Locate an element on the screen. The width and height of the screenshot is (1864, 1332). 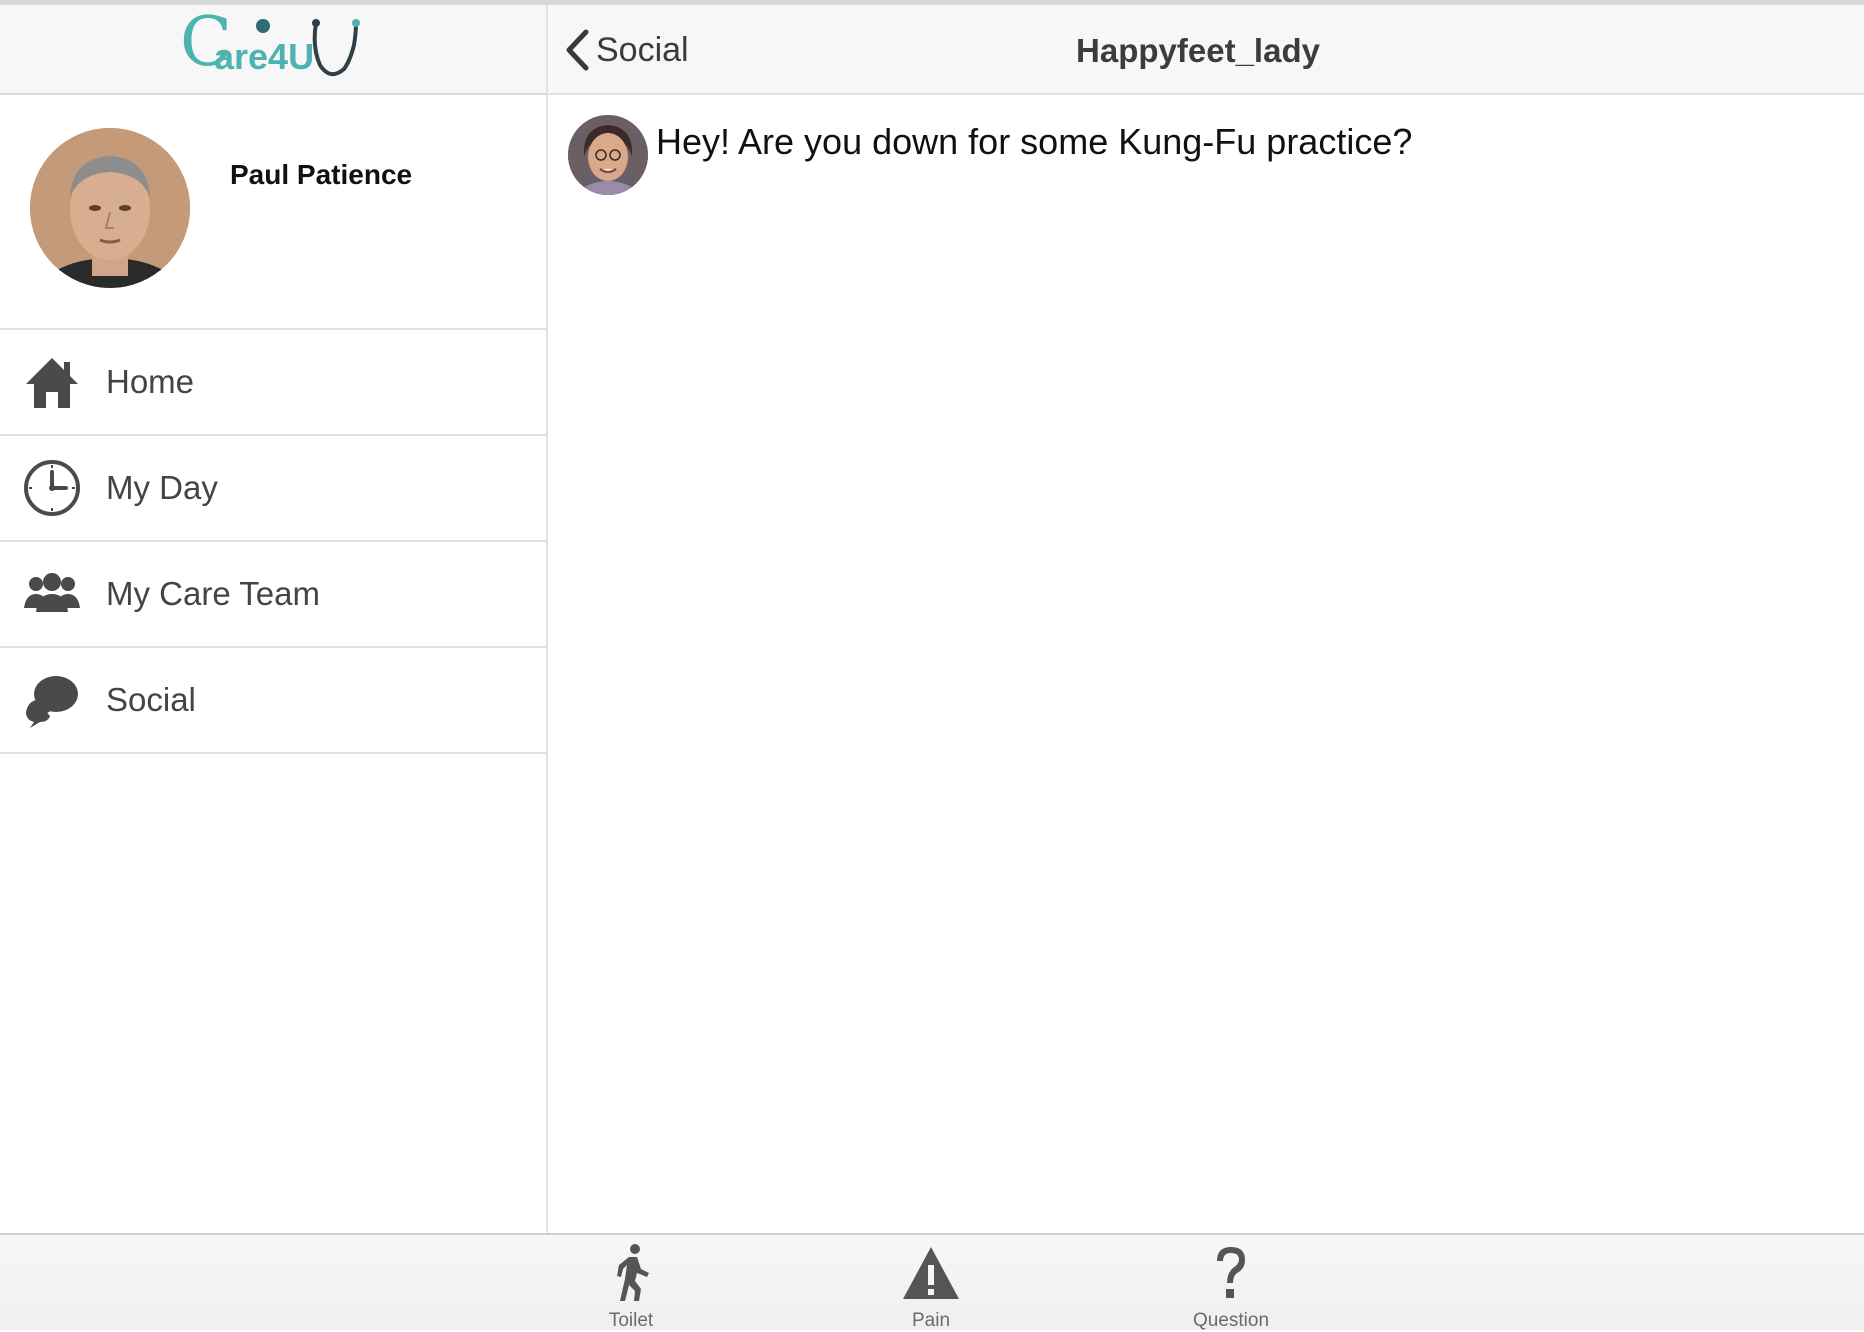
toolbar-label: Toilet is located at coordinates (631, 1320).